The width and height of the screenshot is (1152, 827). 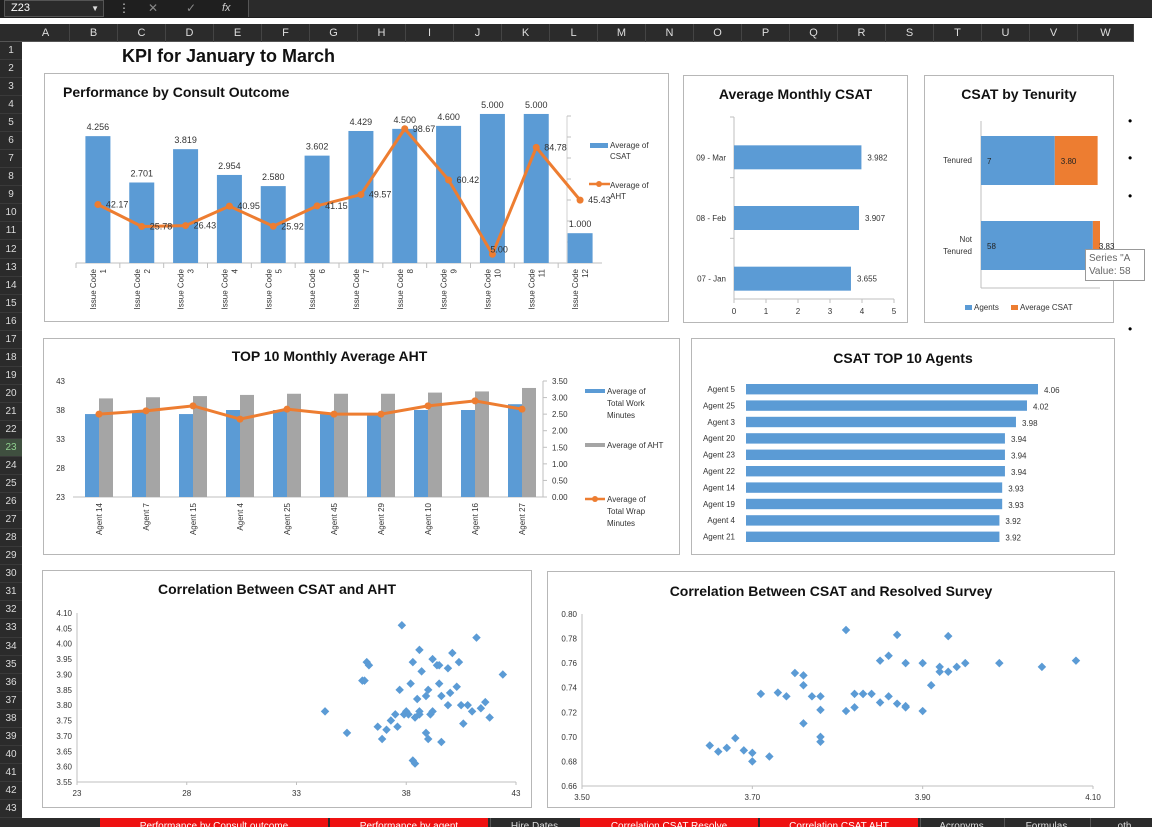 What do you see at coordinates (11, 268) in the screenshot?
I see `row-header-13: 13` at bounding box center [11, 268].